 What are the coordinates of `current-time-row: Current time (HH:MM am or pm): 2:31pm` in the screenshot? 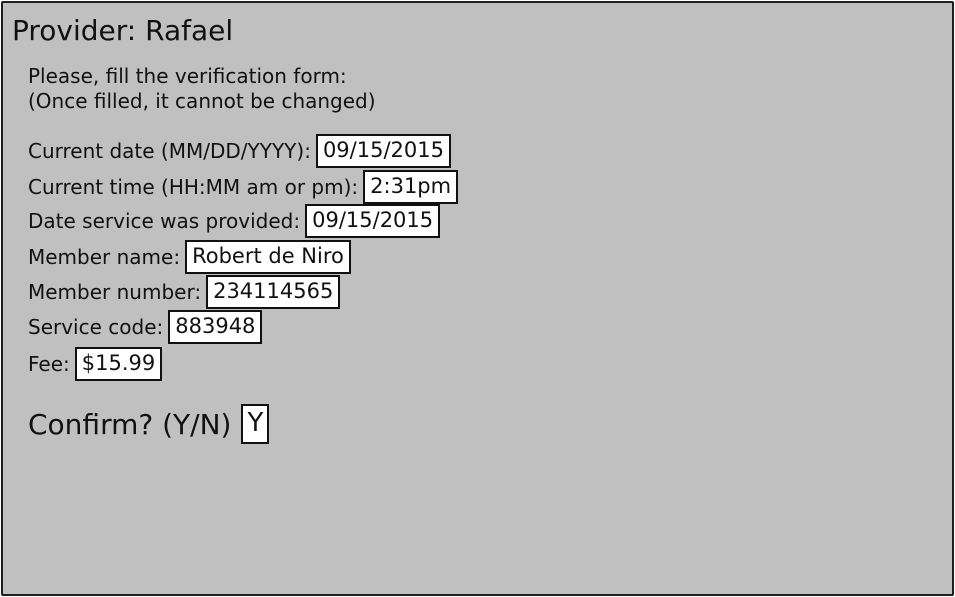 It's located at (243, 187).